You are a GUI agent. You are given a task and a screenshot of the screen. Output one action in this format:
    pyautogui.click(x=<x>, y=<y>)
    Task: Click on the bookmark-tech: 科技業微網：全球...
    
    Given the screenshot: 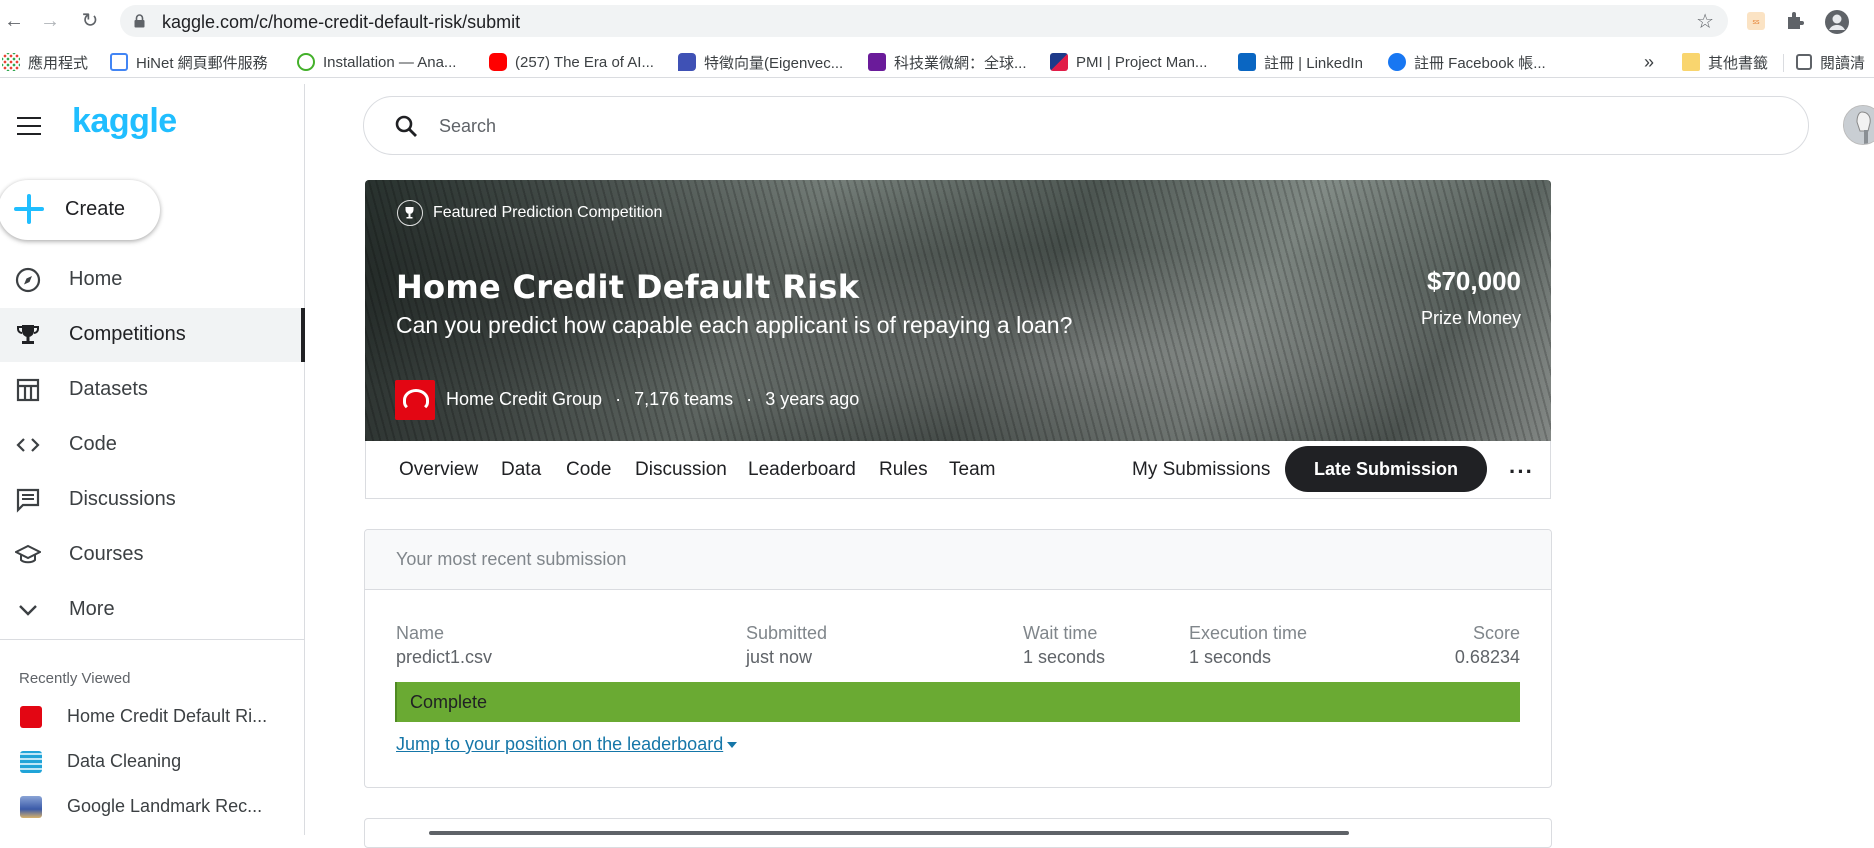 What is the action you would take?
    pyautogui.click(x=947, y=62)
    